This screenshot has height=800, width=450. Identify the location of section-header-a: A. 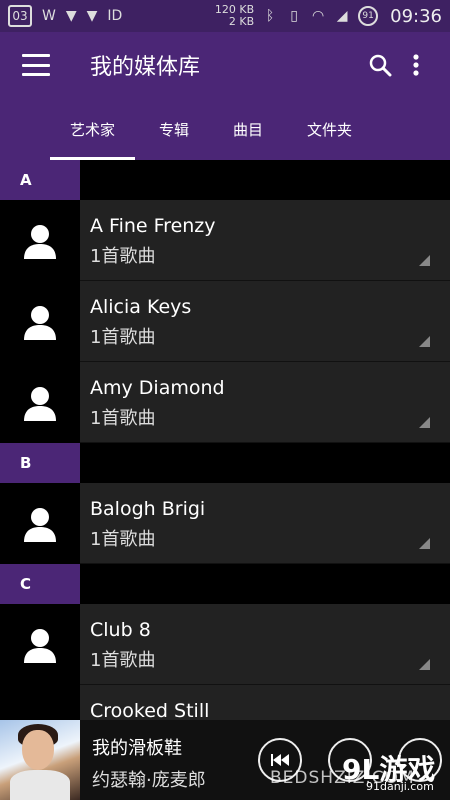
(225, 180).